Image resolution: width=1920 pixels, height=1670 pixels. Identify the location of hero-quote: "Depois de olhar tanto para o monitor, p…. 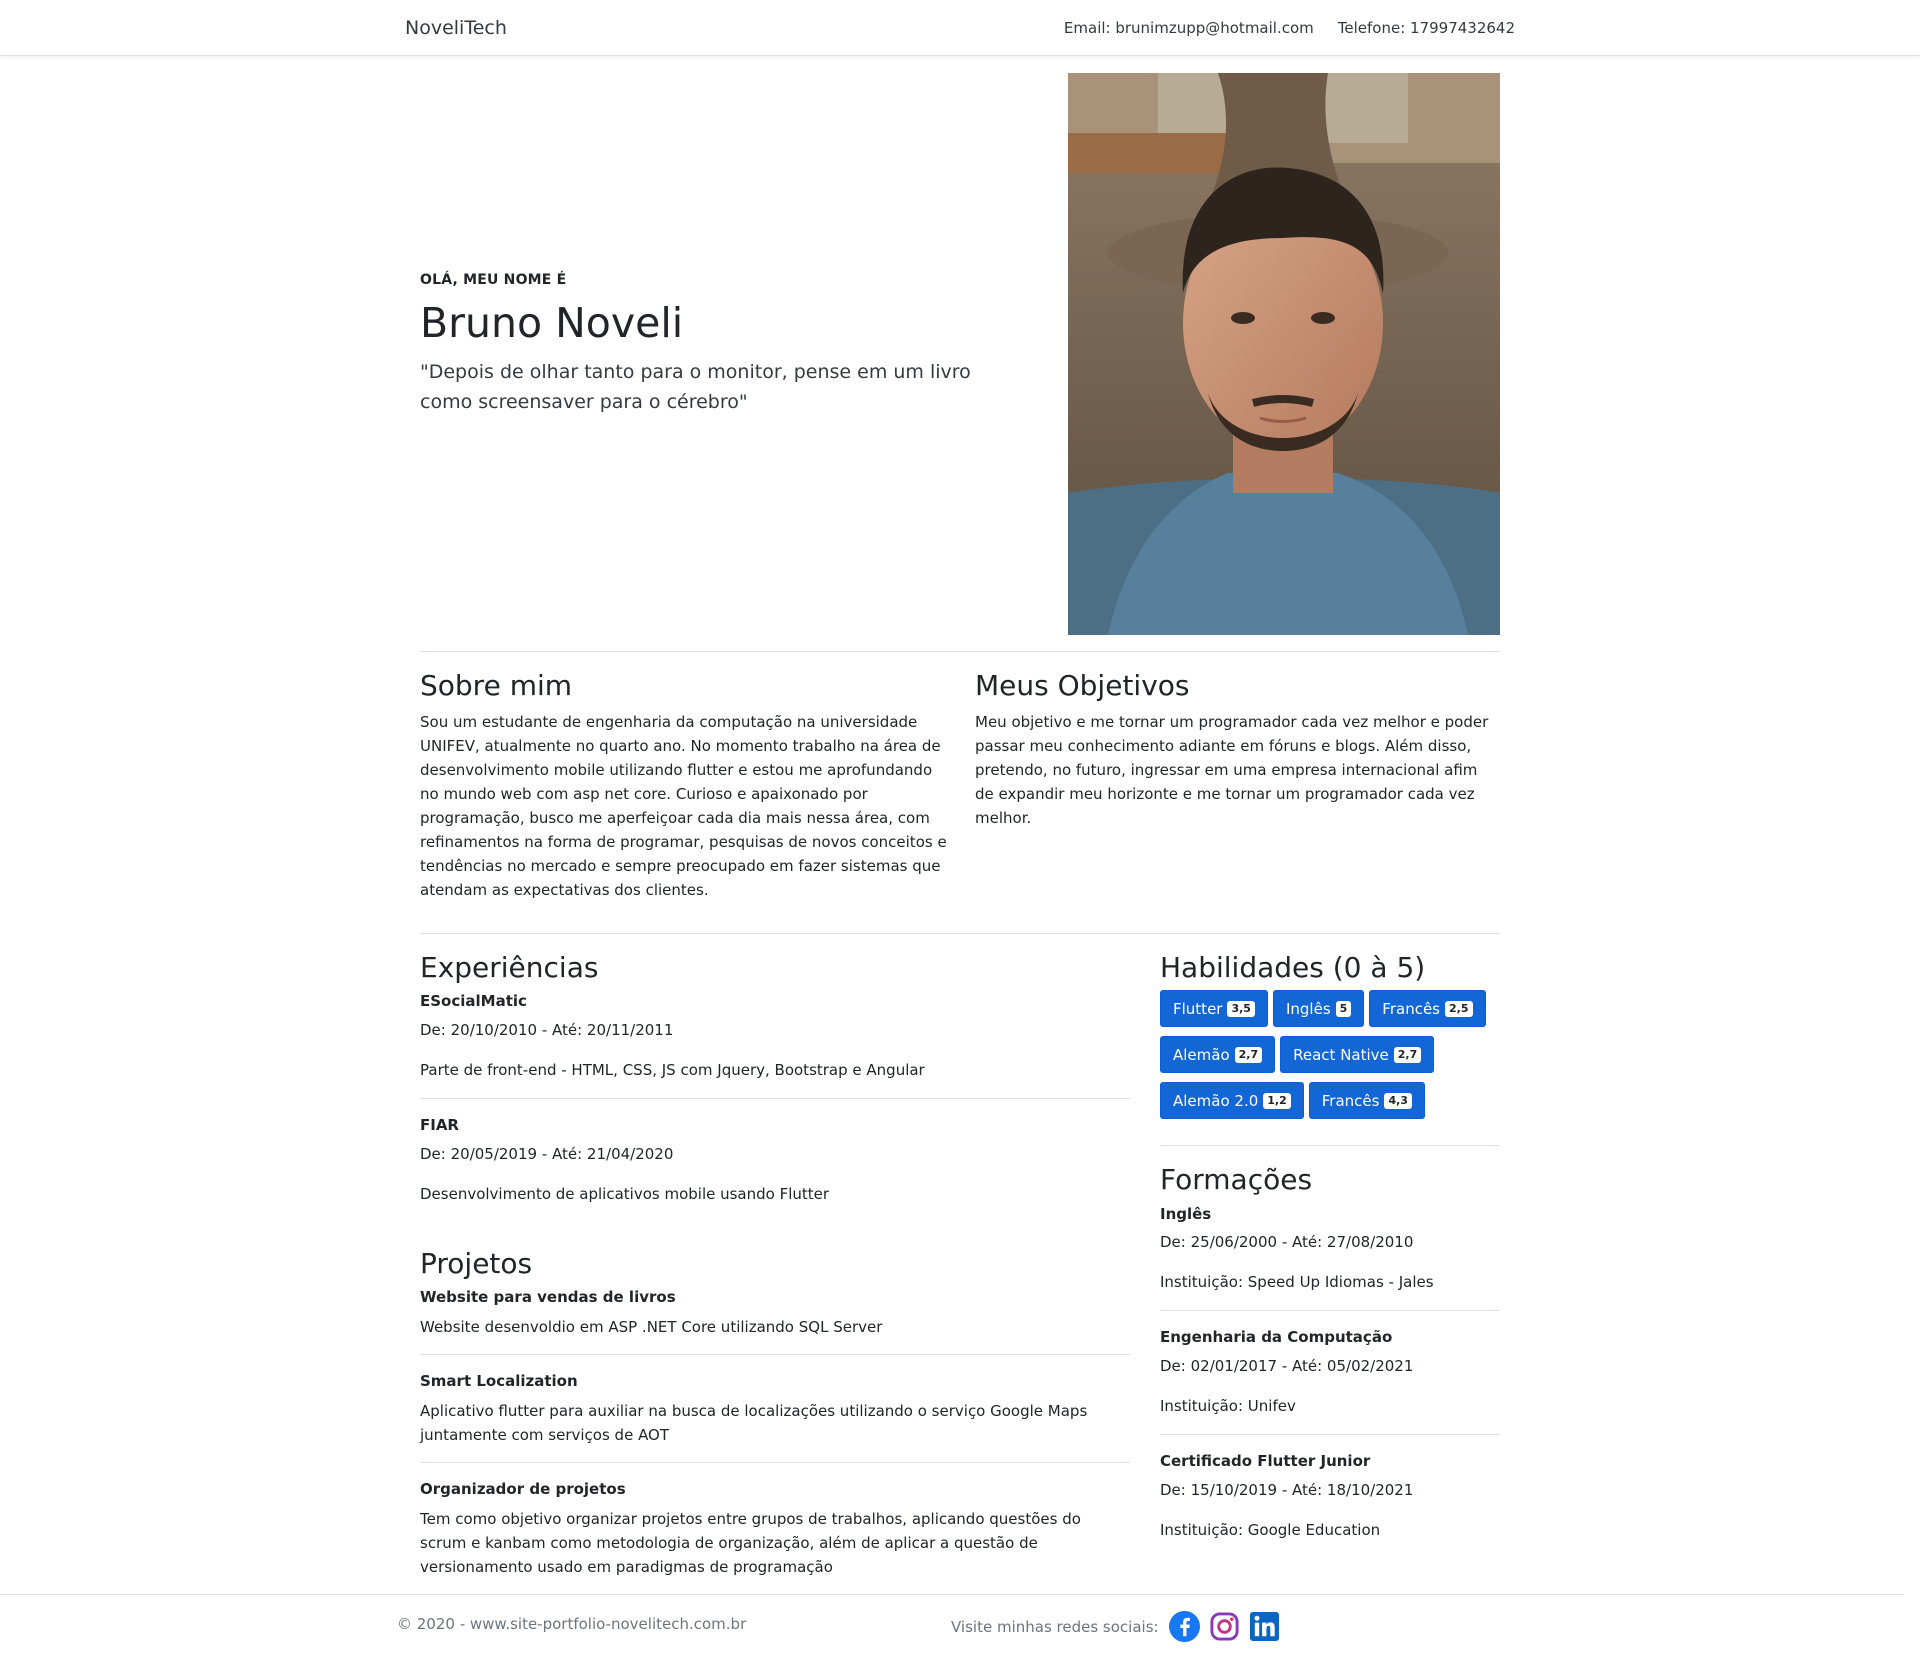
(695, 387).